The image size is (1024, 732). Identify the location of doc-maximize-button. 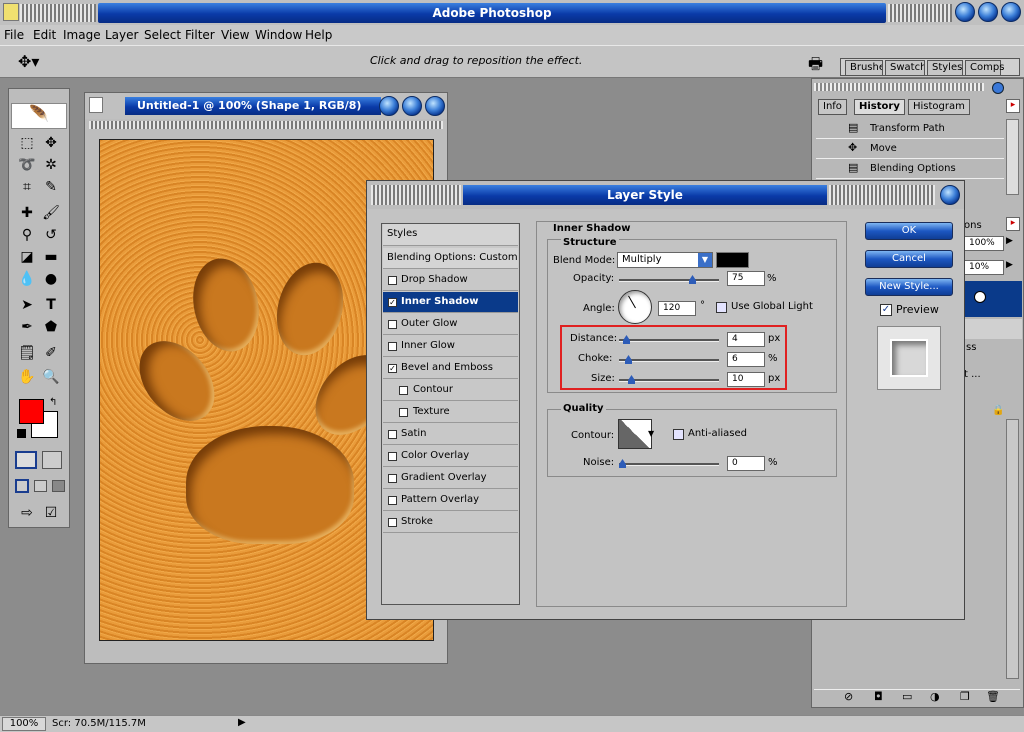
(412, 106).